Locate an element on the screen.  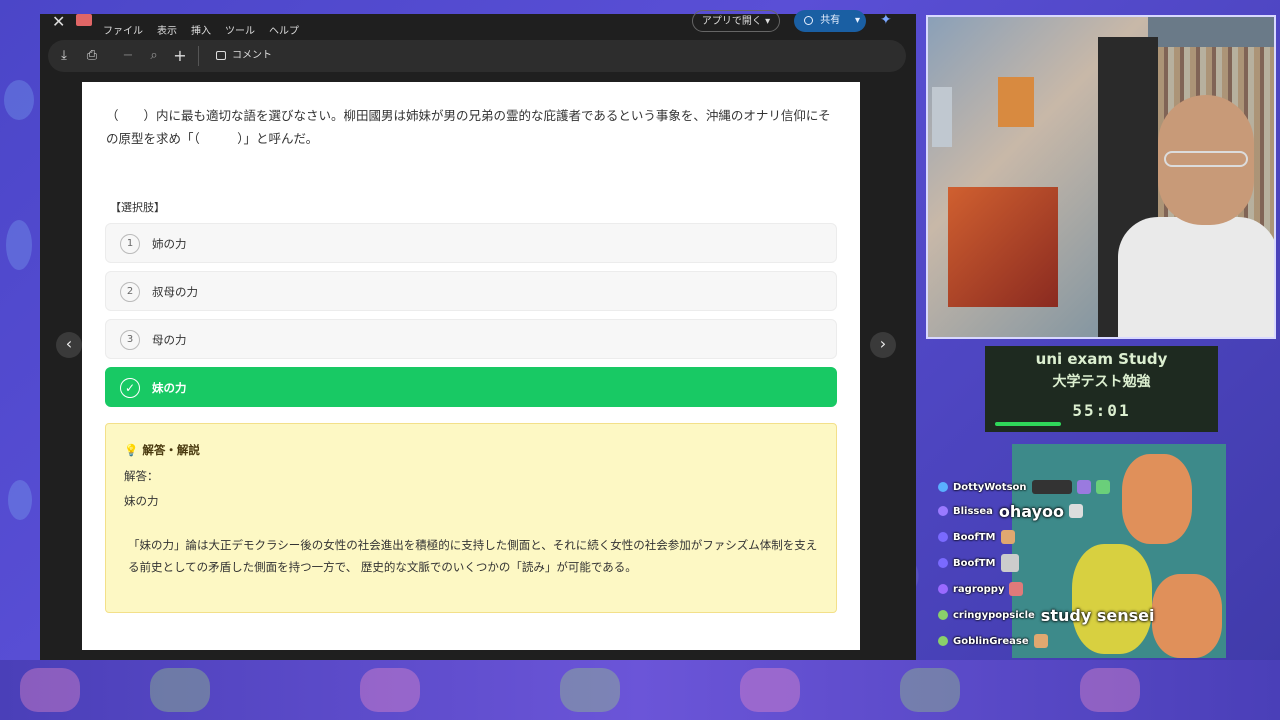
menu-insert: 挿入 is located at coordinates (201, 29).